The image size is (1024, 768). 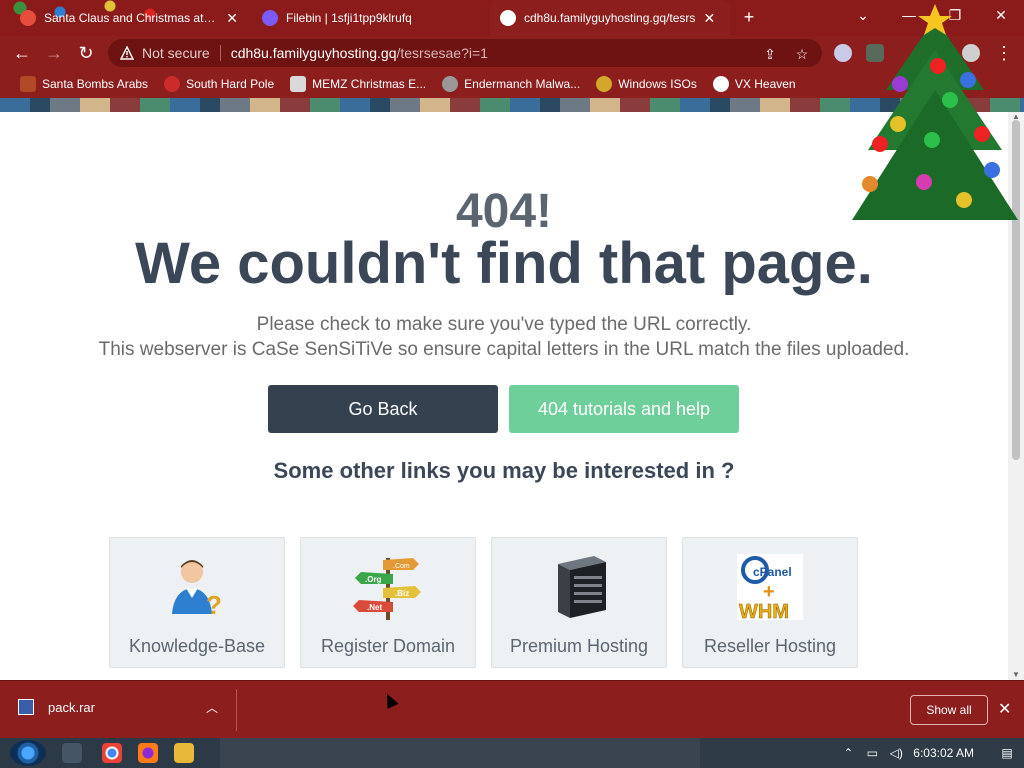 What do you see at coordinates (313, 53) in the screenshot?
I see `url-host: cdh8u.familyguyhosting.gq` at bounding box center [313, 53].